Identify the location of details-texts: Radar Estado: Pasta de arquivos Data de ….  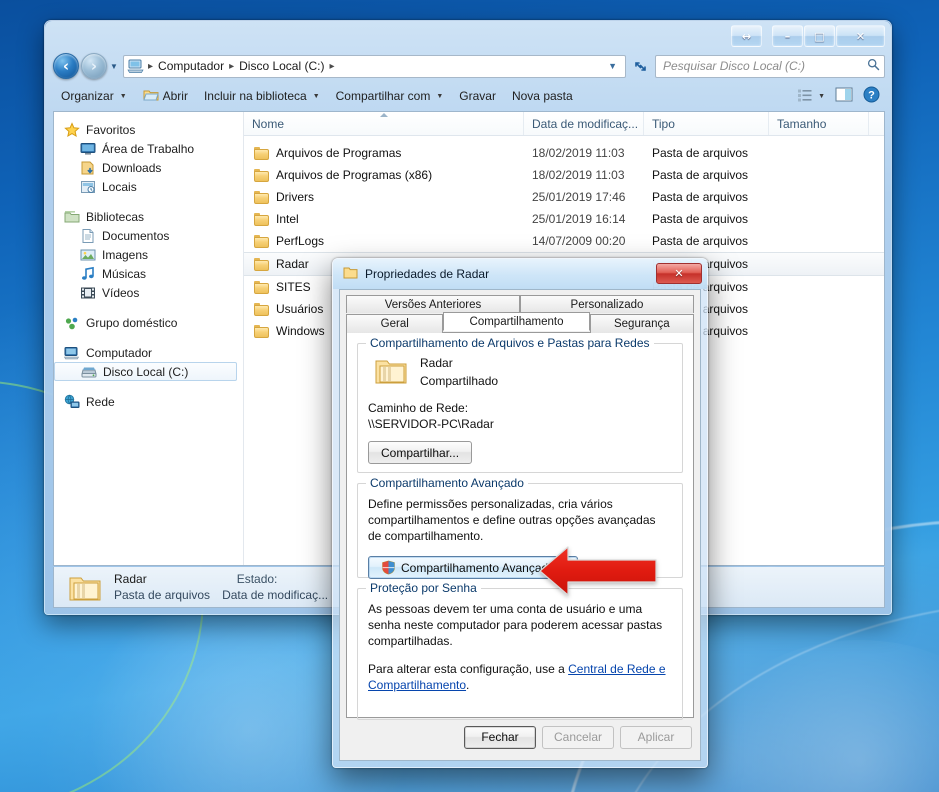
(221, 587).